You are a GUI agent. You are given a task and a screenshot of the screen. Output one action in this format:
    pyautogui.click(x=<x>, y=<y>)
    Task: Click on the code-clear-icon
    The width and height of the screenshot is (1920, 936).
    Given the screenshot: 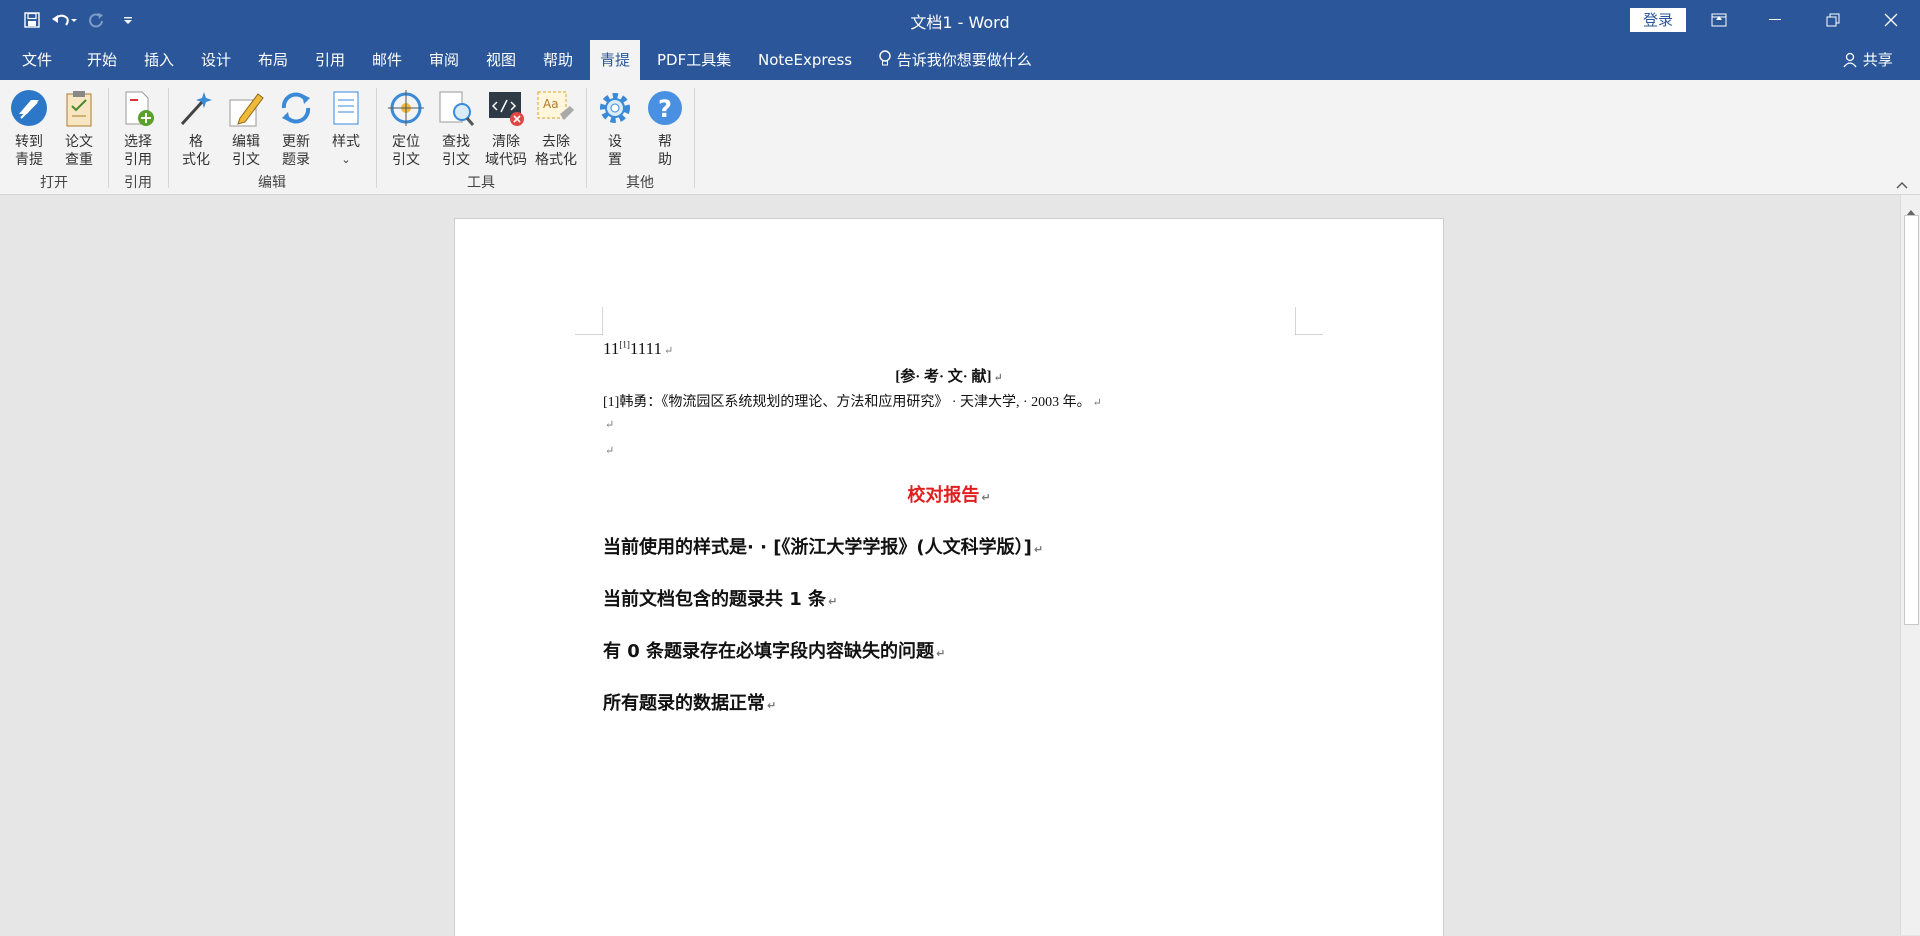 What is the action you would take?
    pyautogui.click(x=506, y=109)
    